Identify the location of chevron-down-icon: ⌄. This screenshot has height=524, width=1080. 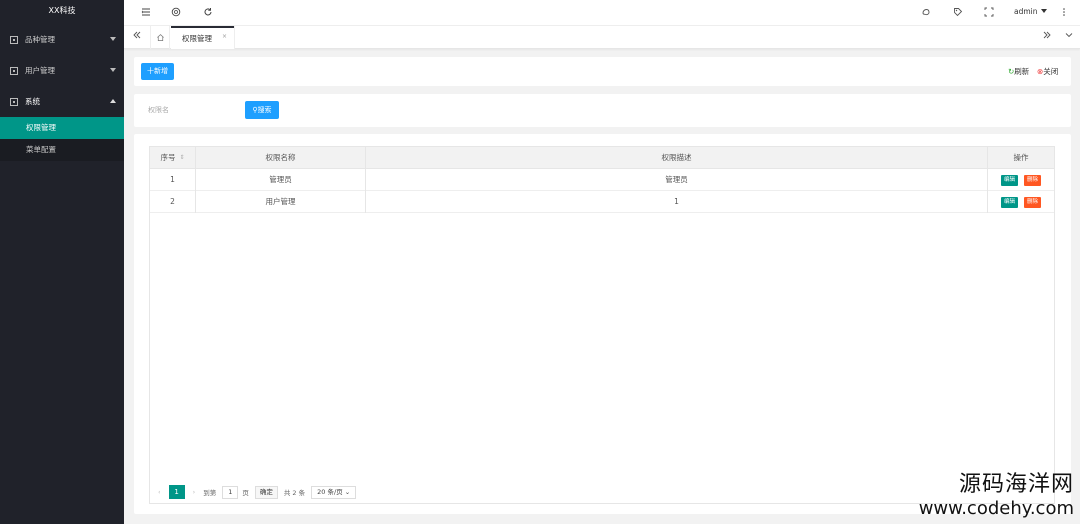
(347, 491).